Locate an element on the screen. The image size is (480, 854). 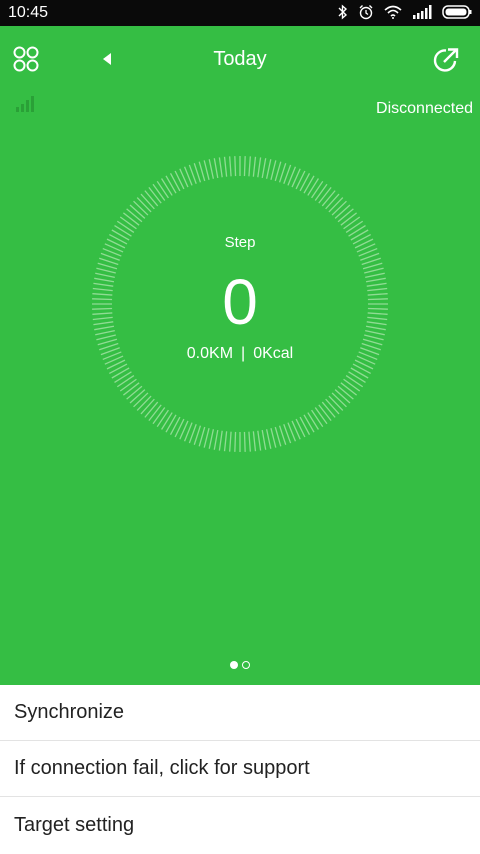
cell-signal-icon is located at coordinates (422, 14).